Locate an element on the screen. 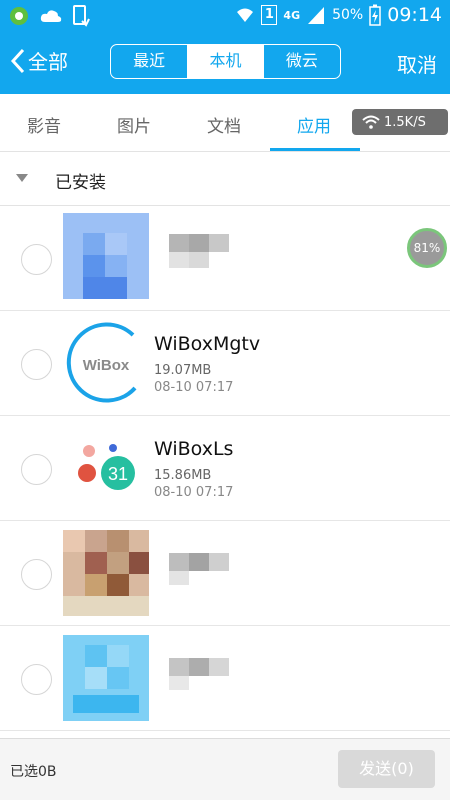 The width and height of the screenshot is (450, 800). wiboxls-icon-text: 31 is located at coordinates (118, 474).